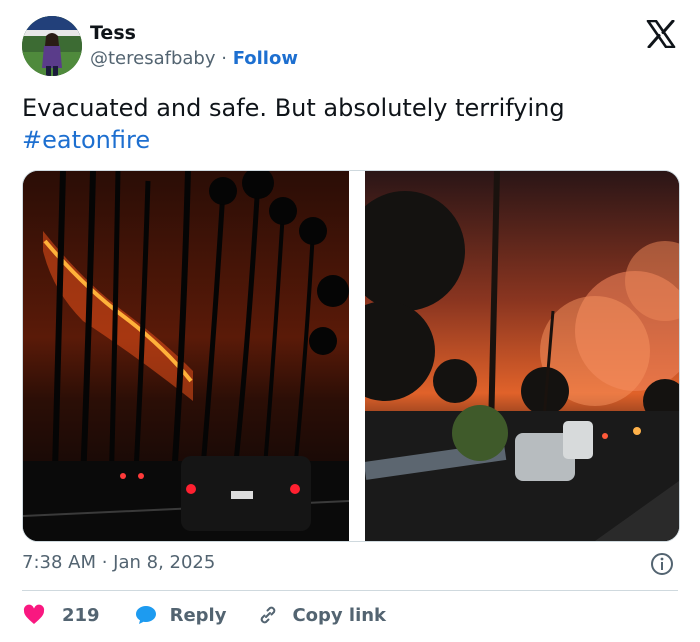 The width and height of the screenshot is (700, 642). I want to click on photo-gap, so click(357, 356).